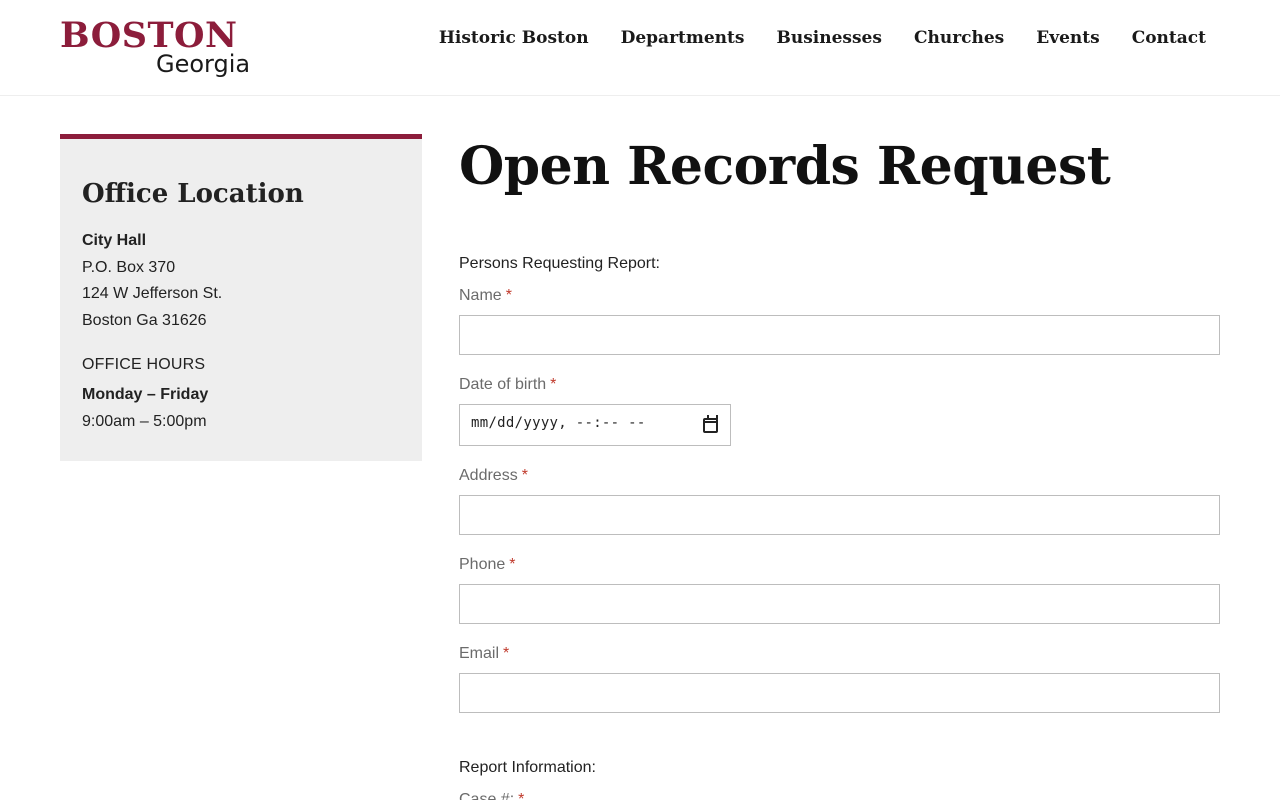 The height and width of the screenshot is (800, 1280). Describe the element at coordinates (839, 476) in the screenshot. I see `address-label: Address *` at that location.